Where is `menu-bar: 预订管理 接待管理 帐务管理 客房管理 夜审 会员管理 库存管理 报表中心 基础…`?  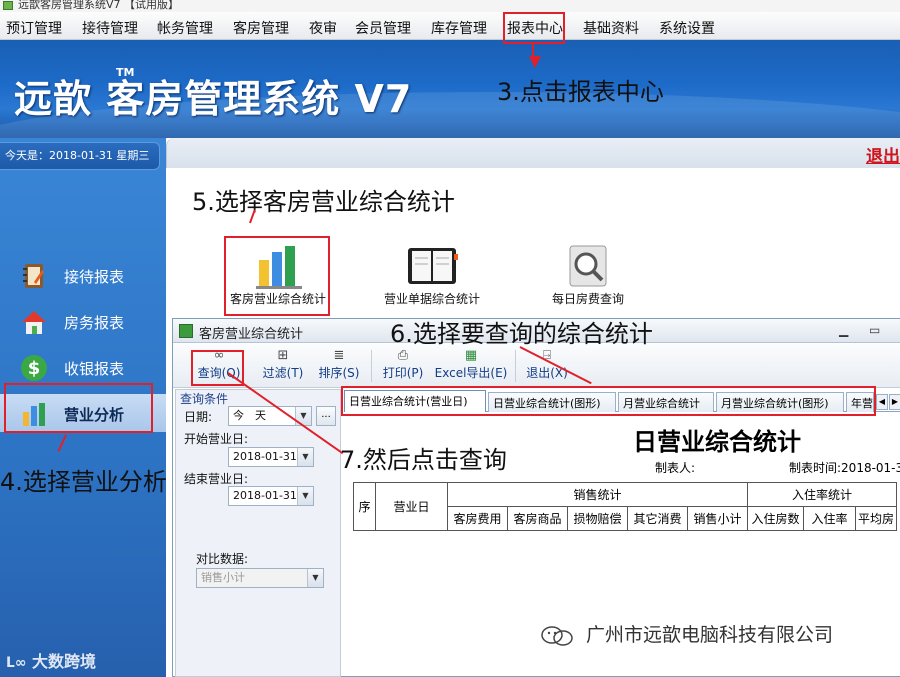 menu-bar: 预订管理 接待管理 帐务管理 客房管理 夜审 会员管理 库存管理 报表中心 基础… is located at coordinates (450, 26).